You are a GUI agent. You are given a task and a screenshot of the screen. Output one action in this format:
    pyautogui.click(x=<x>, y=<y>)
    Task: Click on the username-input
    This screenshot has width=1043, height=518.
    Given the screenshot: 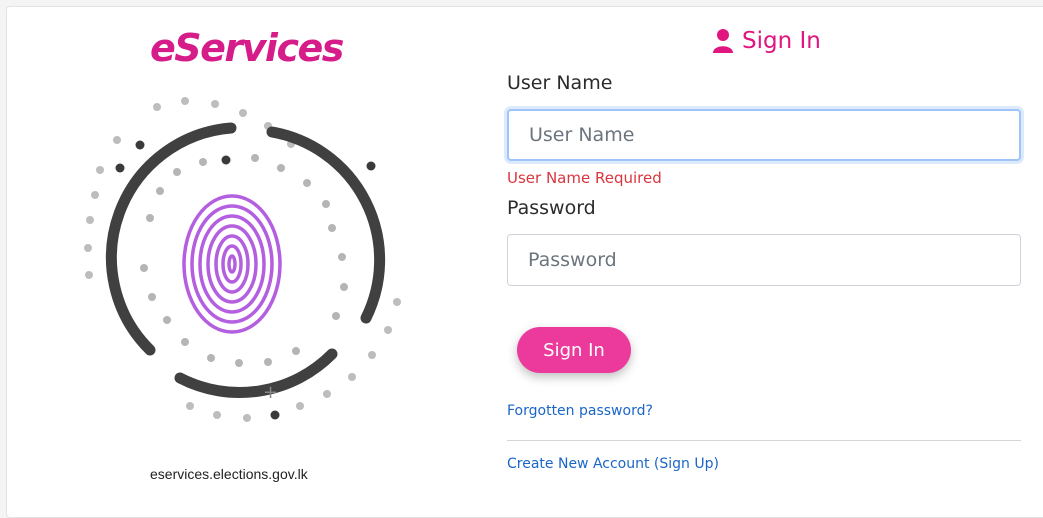 What is the action you would take?
    pyautogui.click(x=764, y=135)
    